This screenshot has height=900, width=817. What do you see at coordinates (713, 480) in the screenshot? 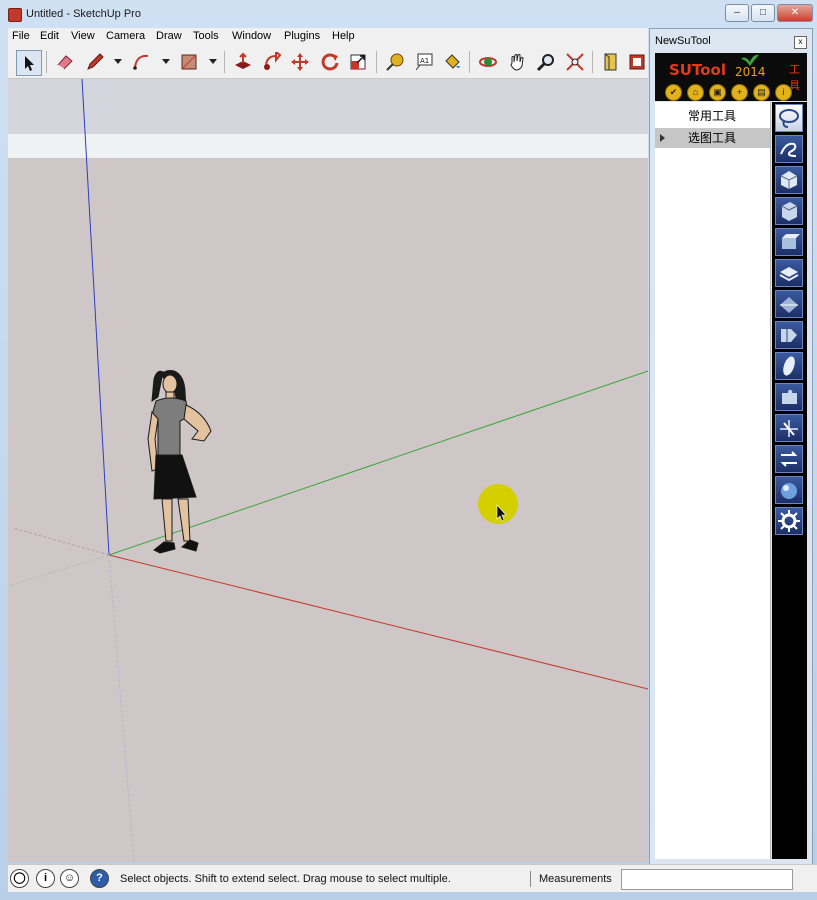
I see `tool-category-tree: 常用工具 选图工具` at bounding box center [713, 480].